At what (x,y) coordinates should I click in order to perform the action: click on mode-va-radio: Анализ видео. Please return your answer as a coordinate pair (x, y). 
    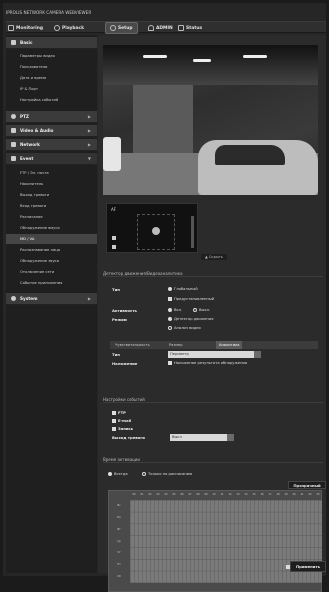
    Looking at the image, I should click on (184, 328).